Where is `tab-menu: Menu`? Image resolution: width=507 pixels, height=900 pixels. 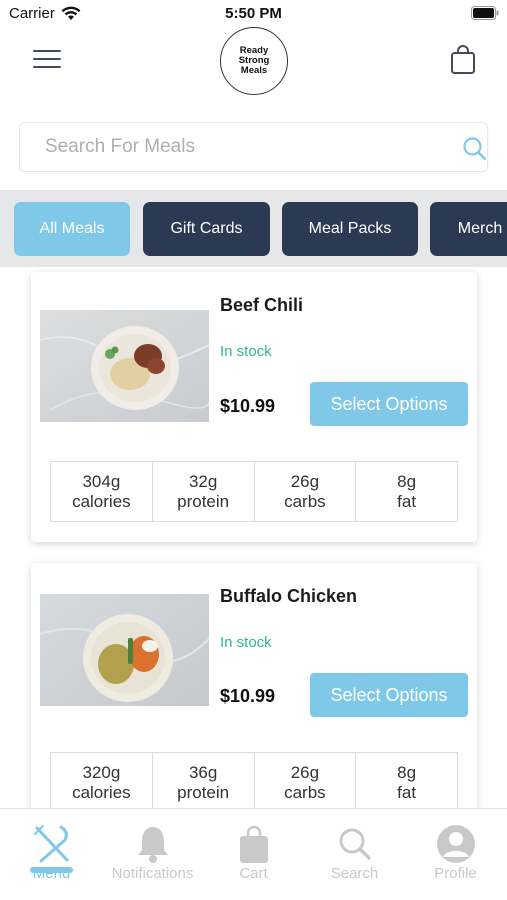 tab-menu: Menu is located at coordinates (51, 854).